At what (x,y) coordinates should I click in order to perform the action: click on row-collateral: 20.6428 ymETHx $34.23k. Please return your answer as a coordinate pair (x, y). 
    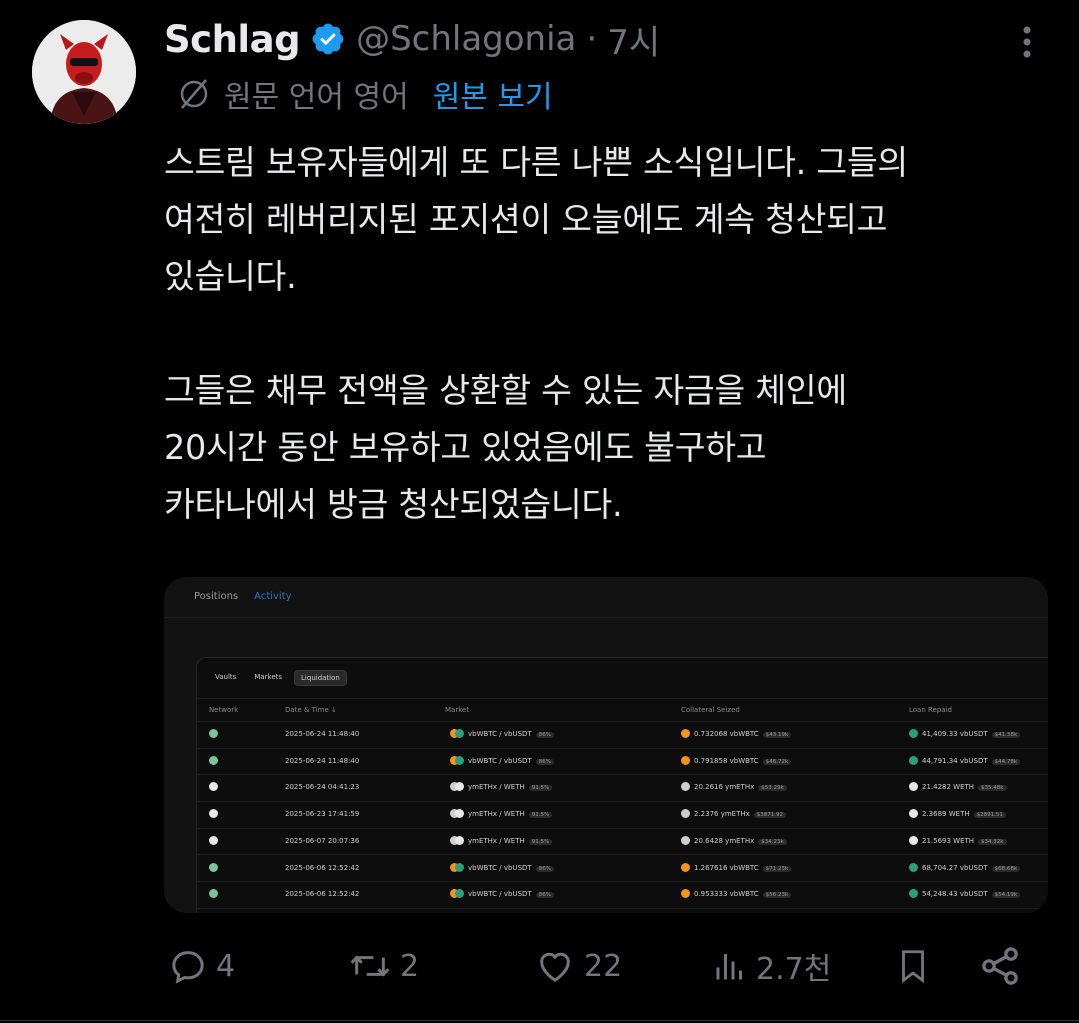
    Looking at the image, I should click on (740, 841).